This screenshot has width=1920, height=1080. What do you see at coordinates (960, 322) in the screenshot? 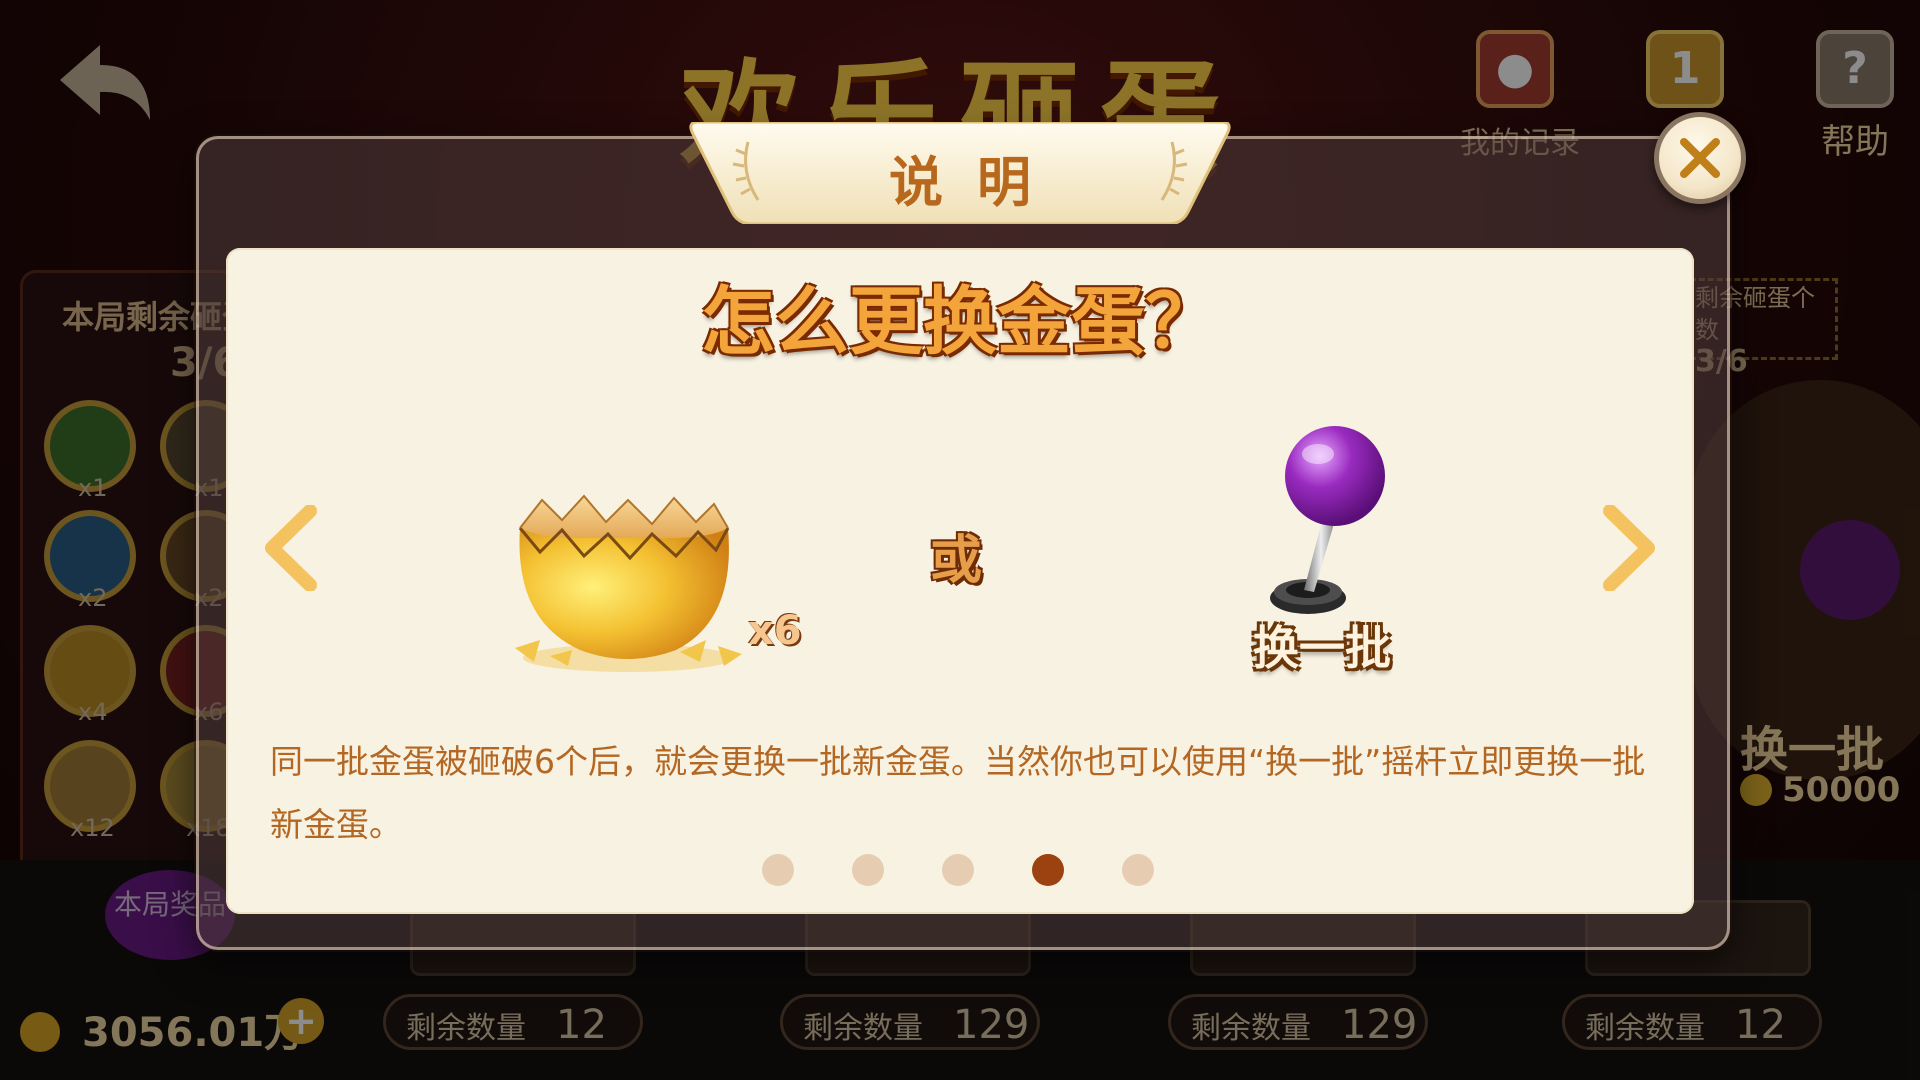
I see `page-heading: 怎么更换金蛋？` at bounding box center [960, 322].